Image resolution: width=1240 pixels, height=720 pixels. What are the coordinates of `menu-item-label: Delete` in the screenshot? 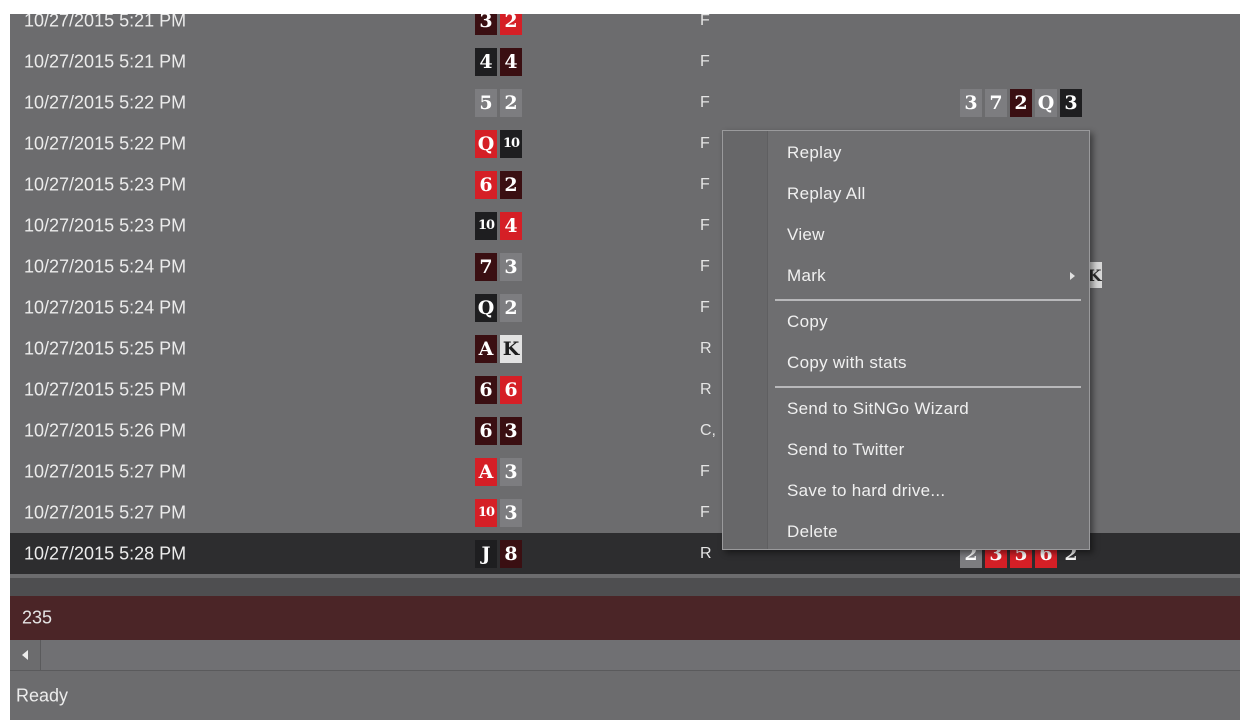 It's located at (812, 531).